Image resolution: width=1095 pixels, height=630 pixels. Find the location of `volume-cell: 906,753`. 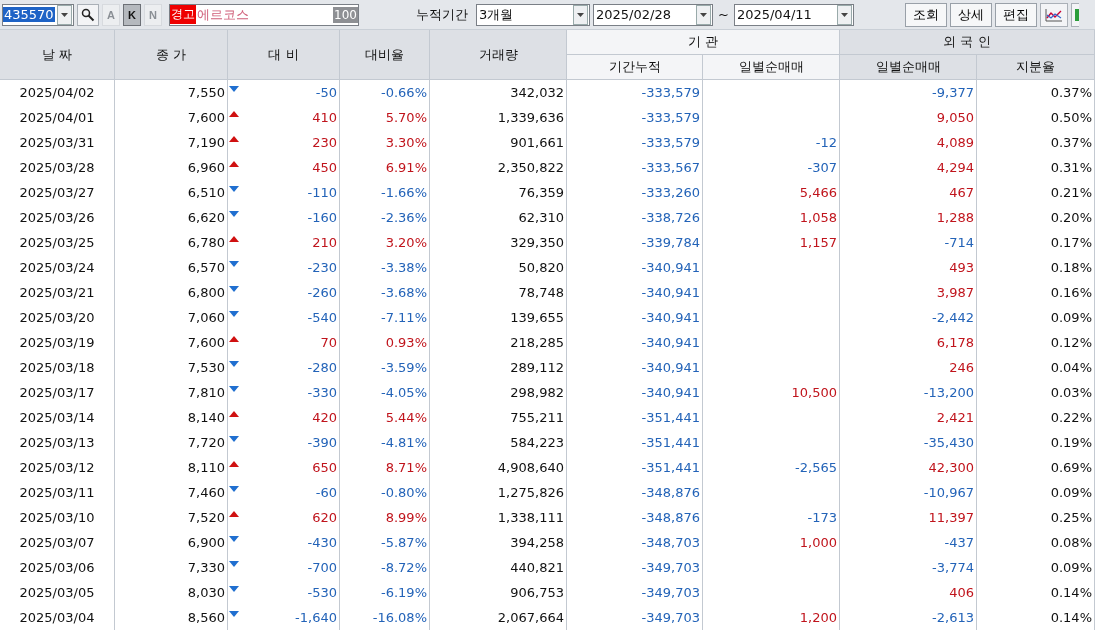

volume-cell: 906,753 is located at coordinates (498, 592).